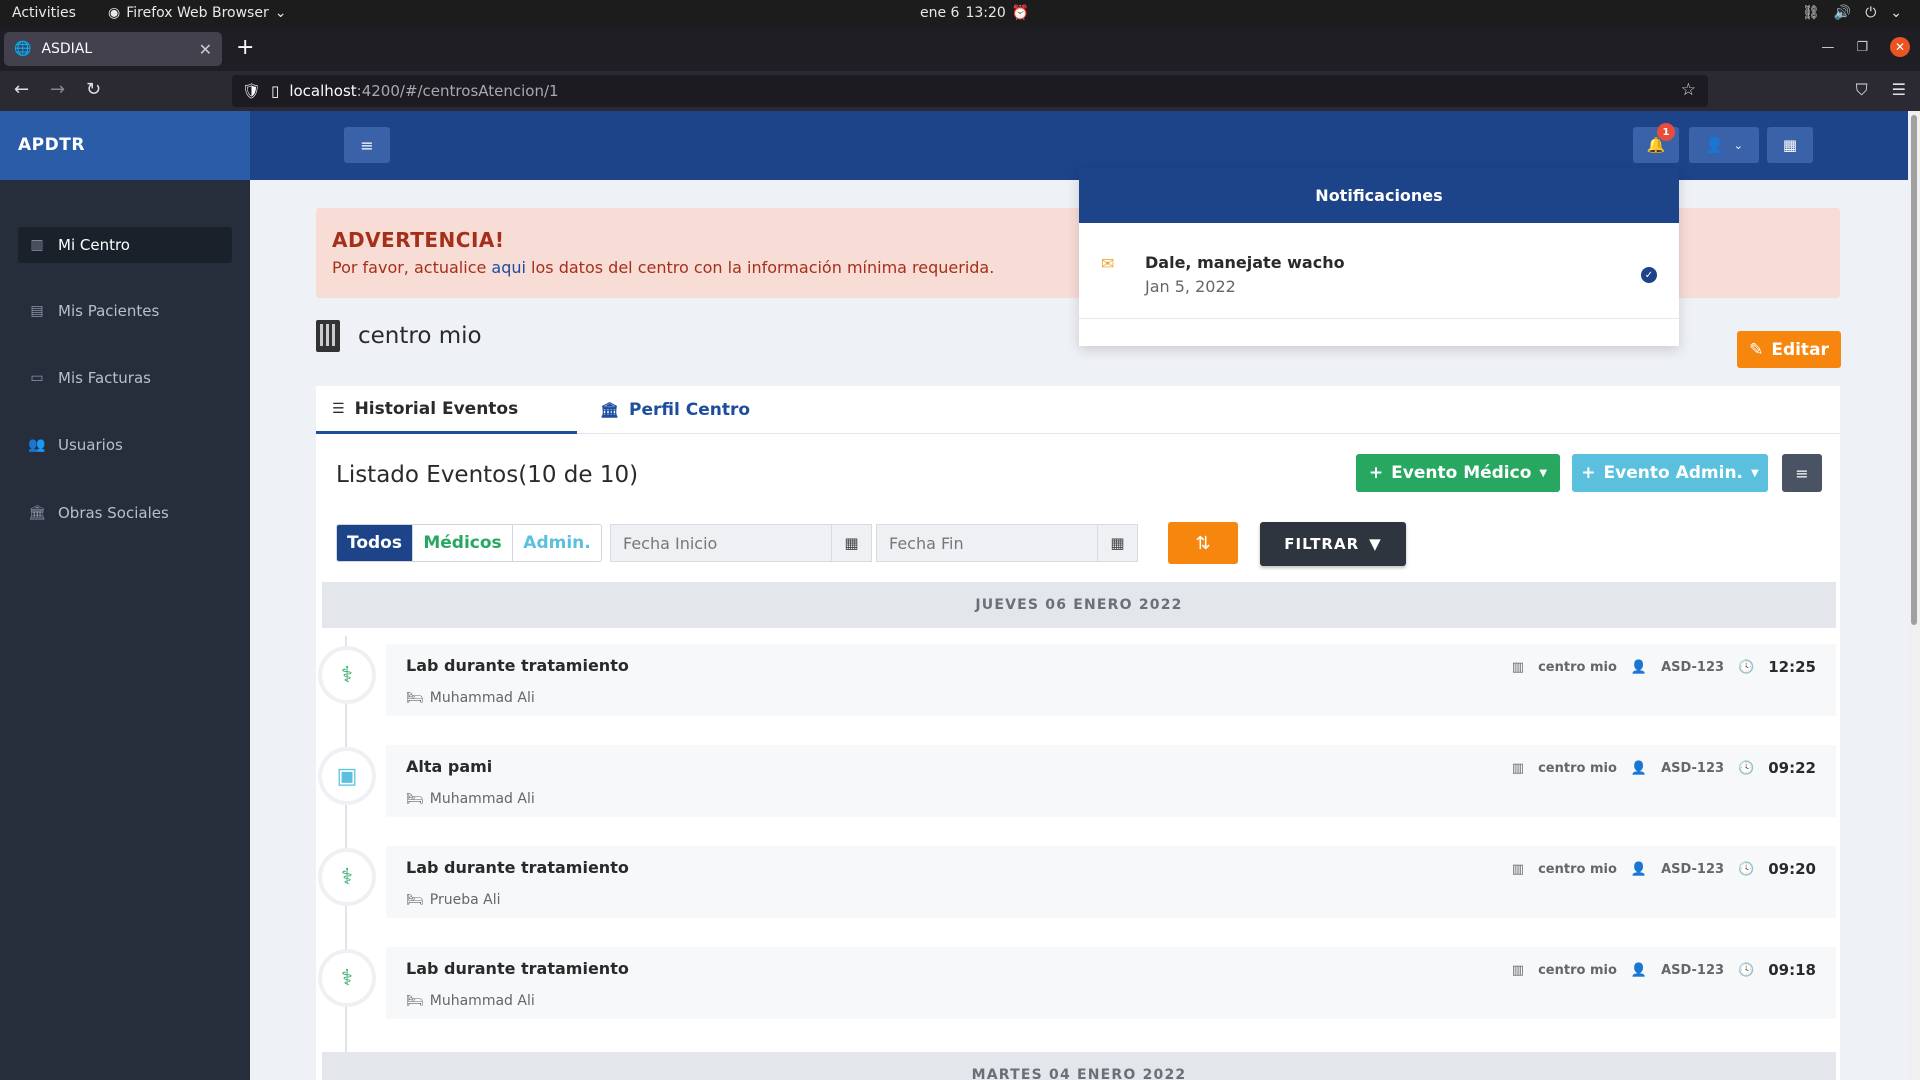  What do you see at coordinates (125, 378) in the screenshot?
I see `sidebar-item-mis-facturas: ▭ Mis Facturas` at bounding box center [125, 378].